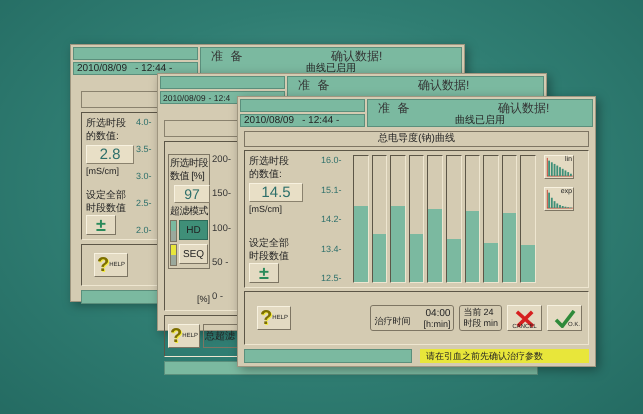  I want to click on axis-label: 15.1-, so click(332, 189).